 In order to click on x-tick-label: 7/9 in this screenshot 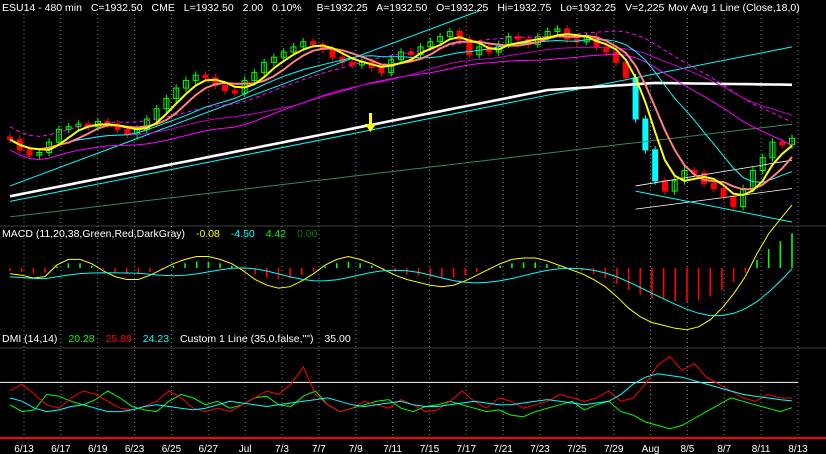, I will do `click(356, 449)`.